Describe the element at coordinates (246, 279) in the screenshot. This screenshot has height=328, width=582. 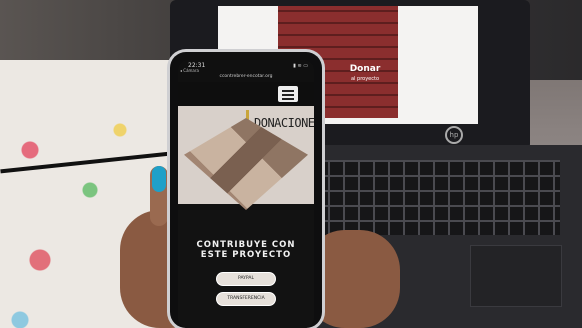
I see `paypal-button: PAYPAL` at that location.